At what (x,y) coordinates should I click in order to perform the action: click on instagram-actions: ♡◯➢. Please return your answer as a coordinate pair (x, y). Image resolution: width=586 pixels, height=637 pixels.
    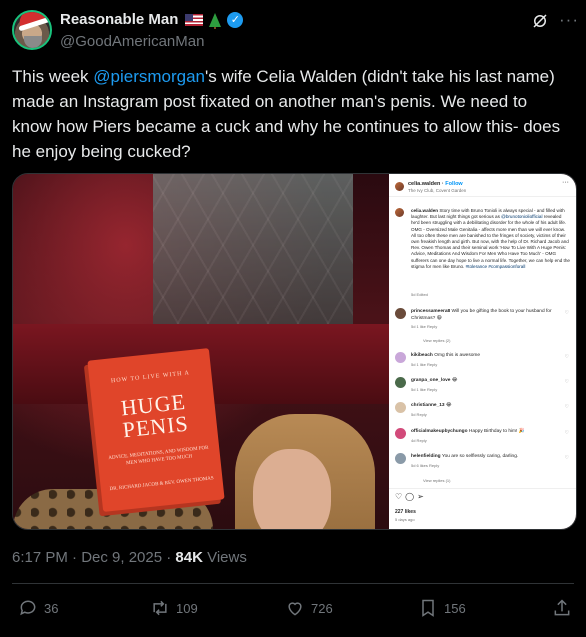
    Looking at the image, I should click on (411, 496).